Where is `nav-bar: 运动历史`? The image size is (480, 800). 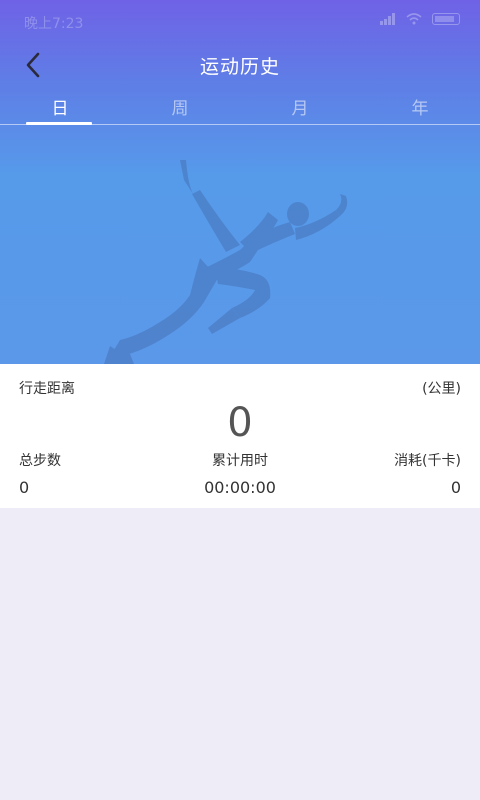 nav-bar: 运动历史 is located at coordinates (240, 65).